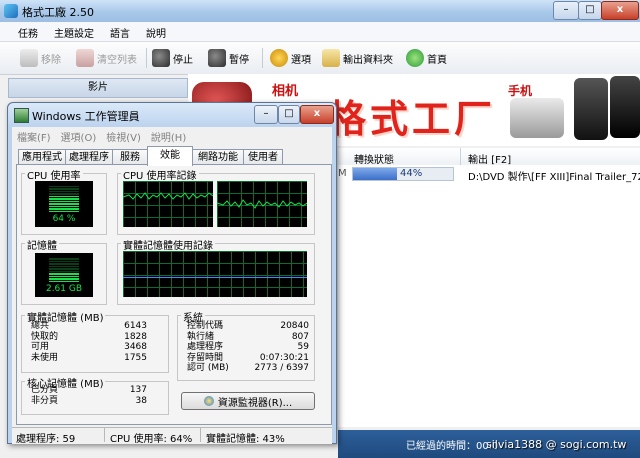  Describe the element at coordinates (104, 435) in the screenshot. I see `status-divider` at that location.